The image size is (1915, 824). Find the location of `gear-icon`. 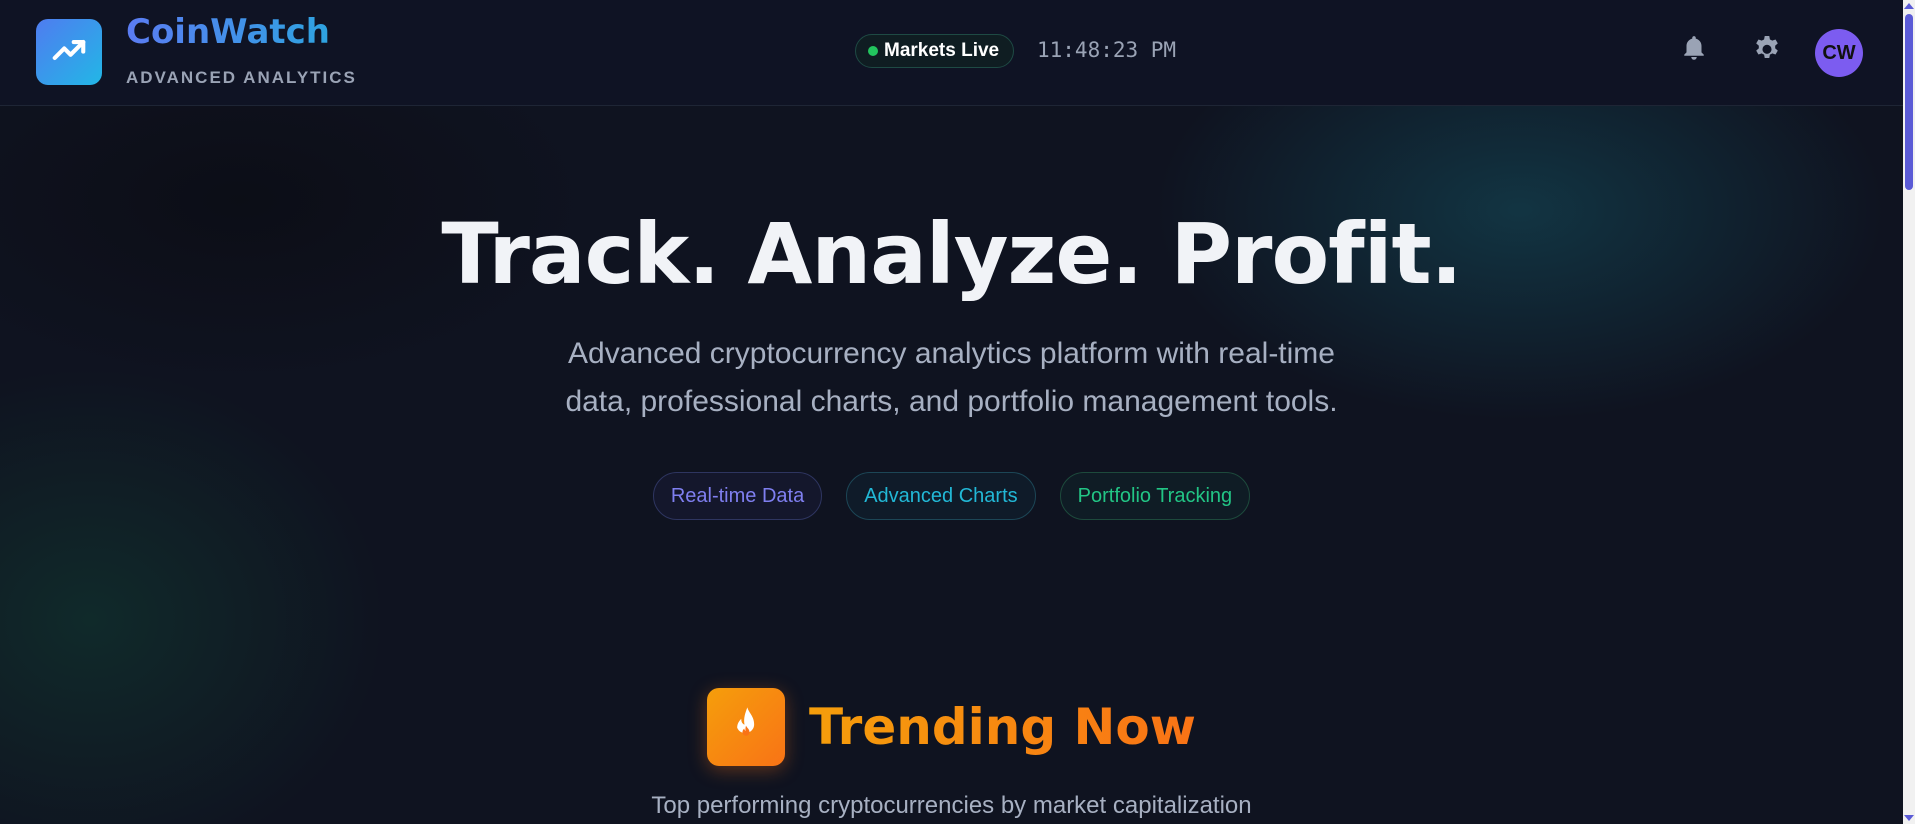

gear-icon is located at coordinates (1767, 50).